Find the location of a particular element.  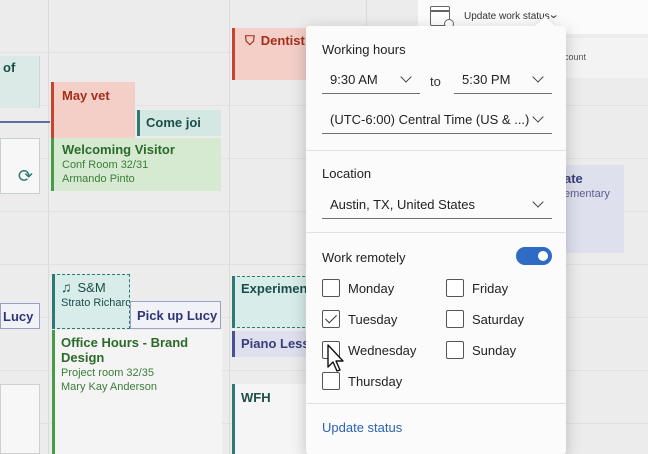

account-strip: count is located at coordinates (604, 58).